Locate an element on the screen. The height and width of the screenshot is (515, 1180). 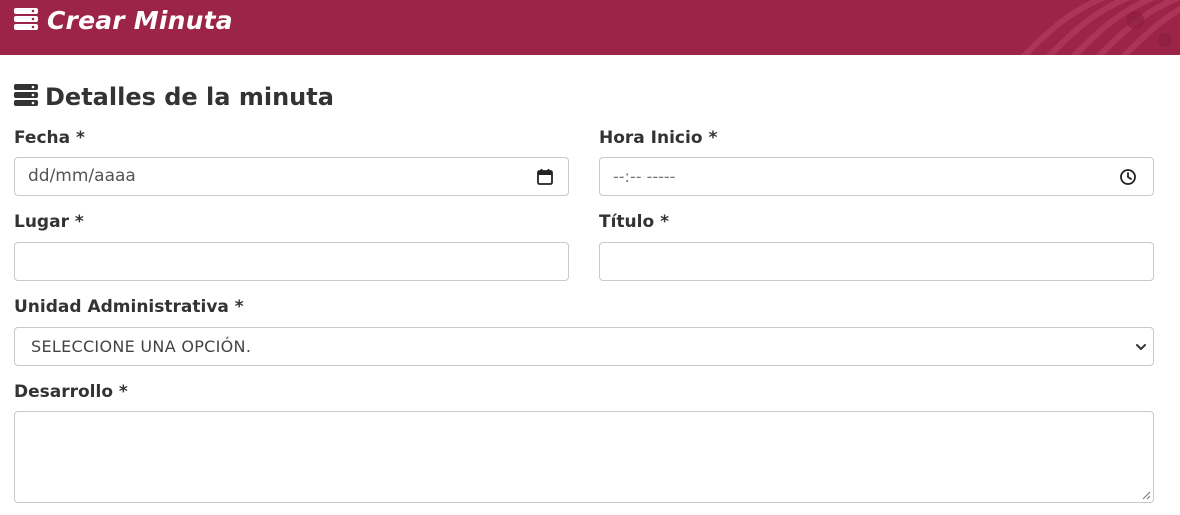
chevron-down-icon is located at coordinates (1141, 347).